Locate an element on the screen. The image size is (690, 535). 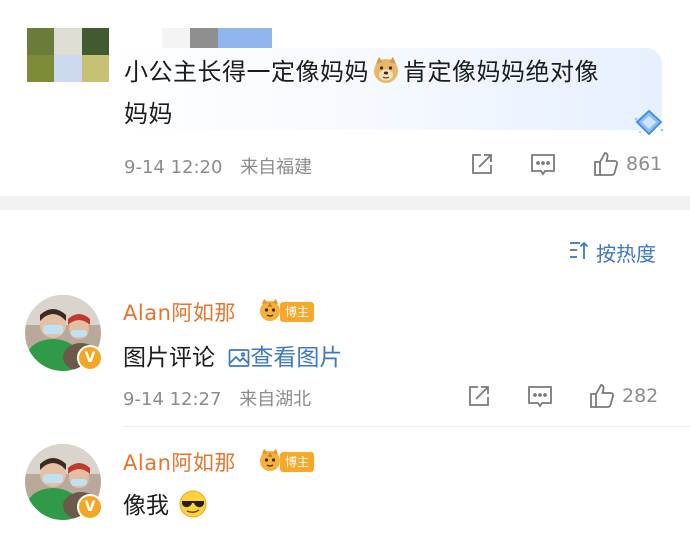
reply-date: 9-14 12:27 is located at coordinates (172, 399).